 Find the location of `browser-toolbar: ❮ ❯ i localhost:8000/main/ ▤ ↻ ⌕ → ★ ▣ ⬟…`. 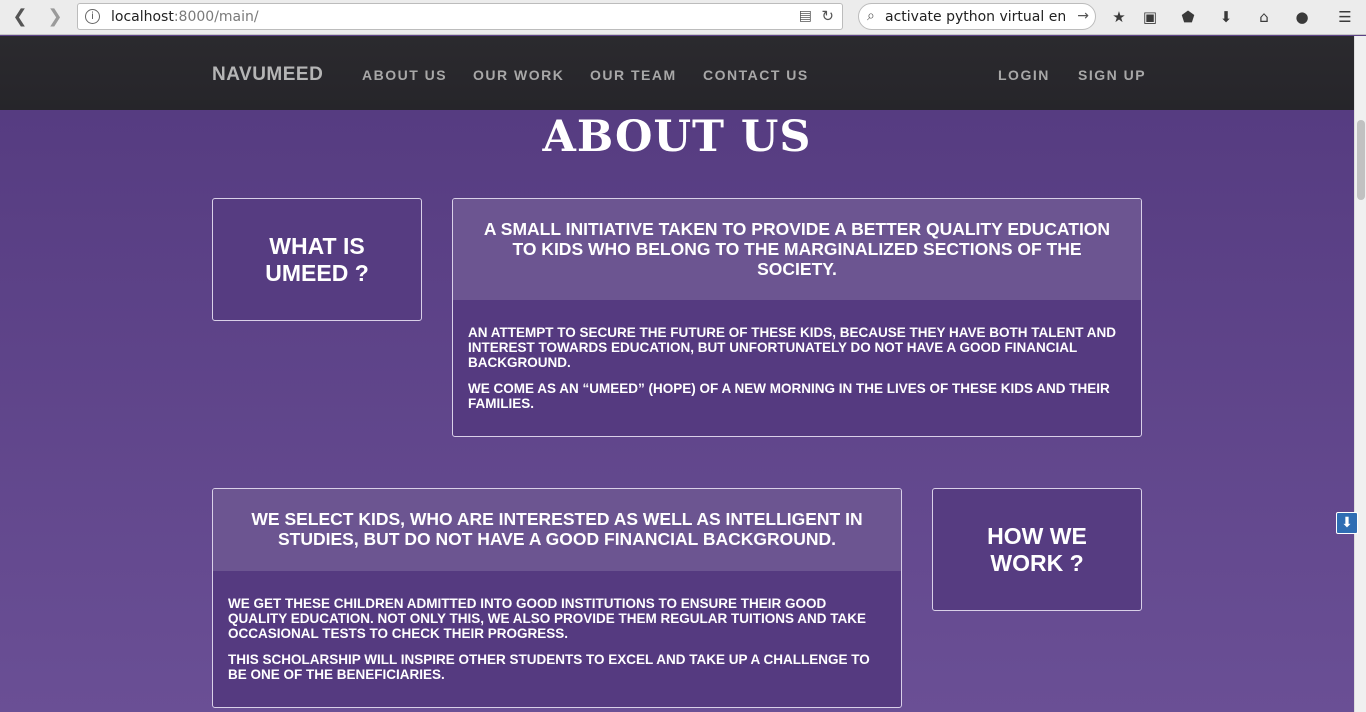

browser-toolbar: ❮ ❯ i localhost:8000/main/ ▤ ↻ ⌕ → ★ ▣ ⬟… is located at coordinates (683, 17).